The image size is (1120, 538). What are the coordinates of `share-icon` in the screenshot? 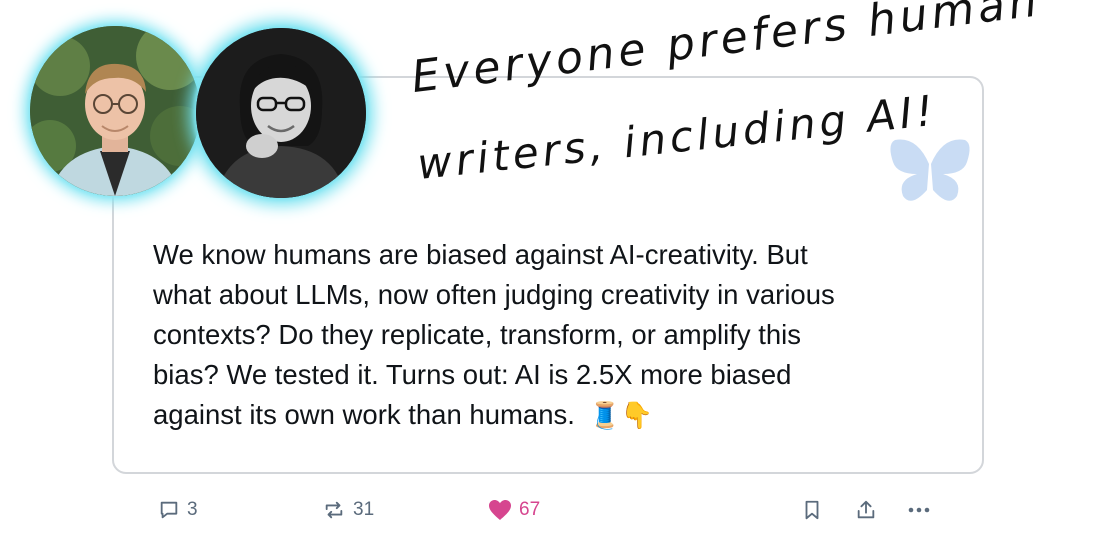 It's located at (866, 509).